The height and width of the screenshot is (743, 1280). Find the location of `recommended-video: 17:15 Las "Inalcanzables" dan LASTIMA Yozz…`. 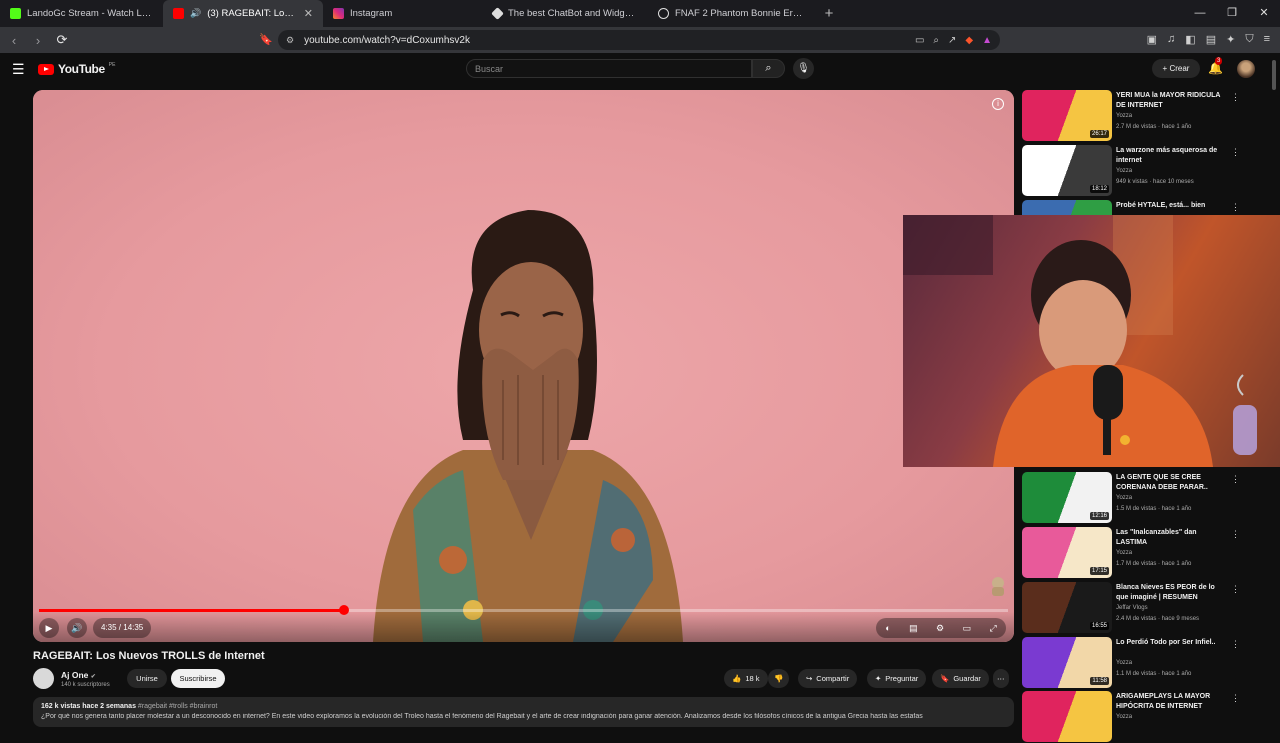

recommended-video: 17:15 Las "Inalcanzables" dan LASTIMA Yozz… is located at coordinates (1133, 553).